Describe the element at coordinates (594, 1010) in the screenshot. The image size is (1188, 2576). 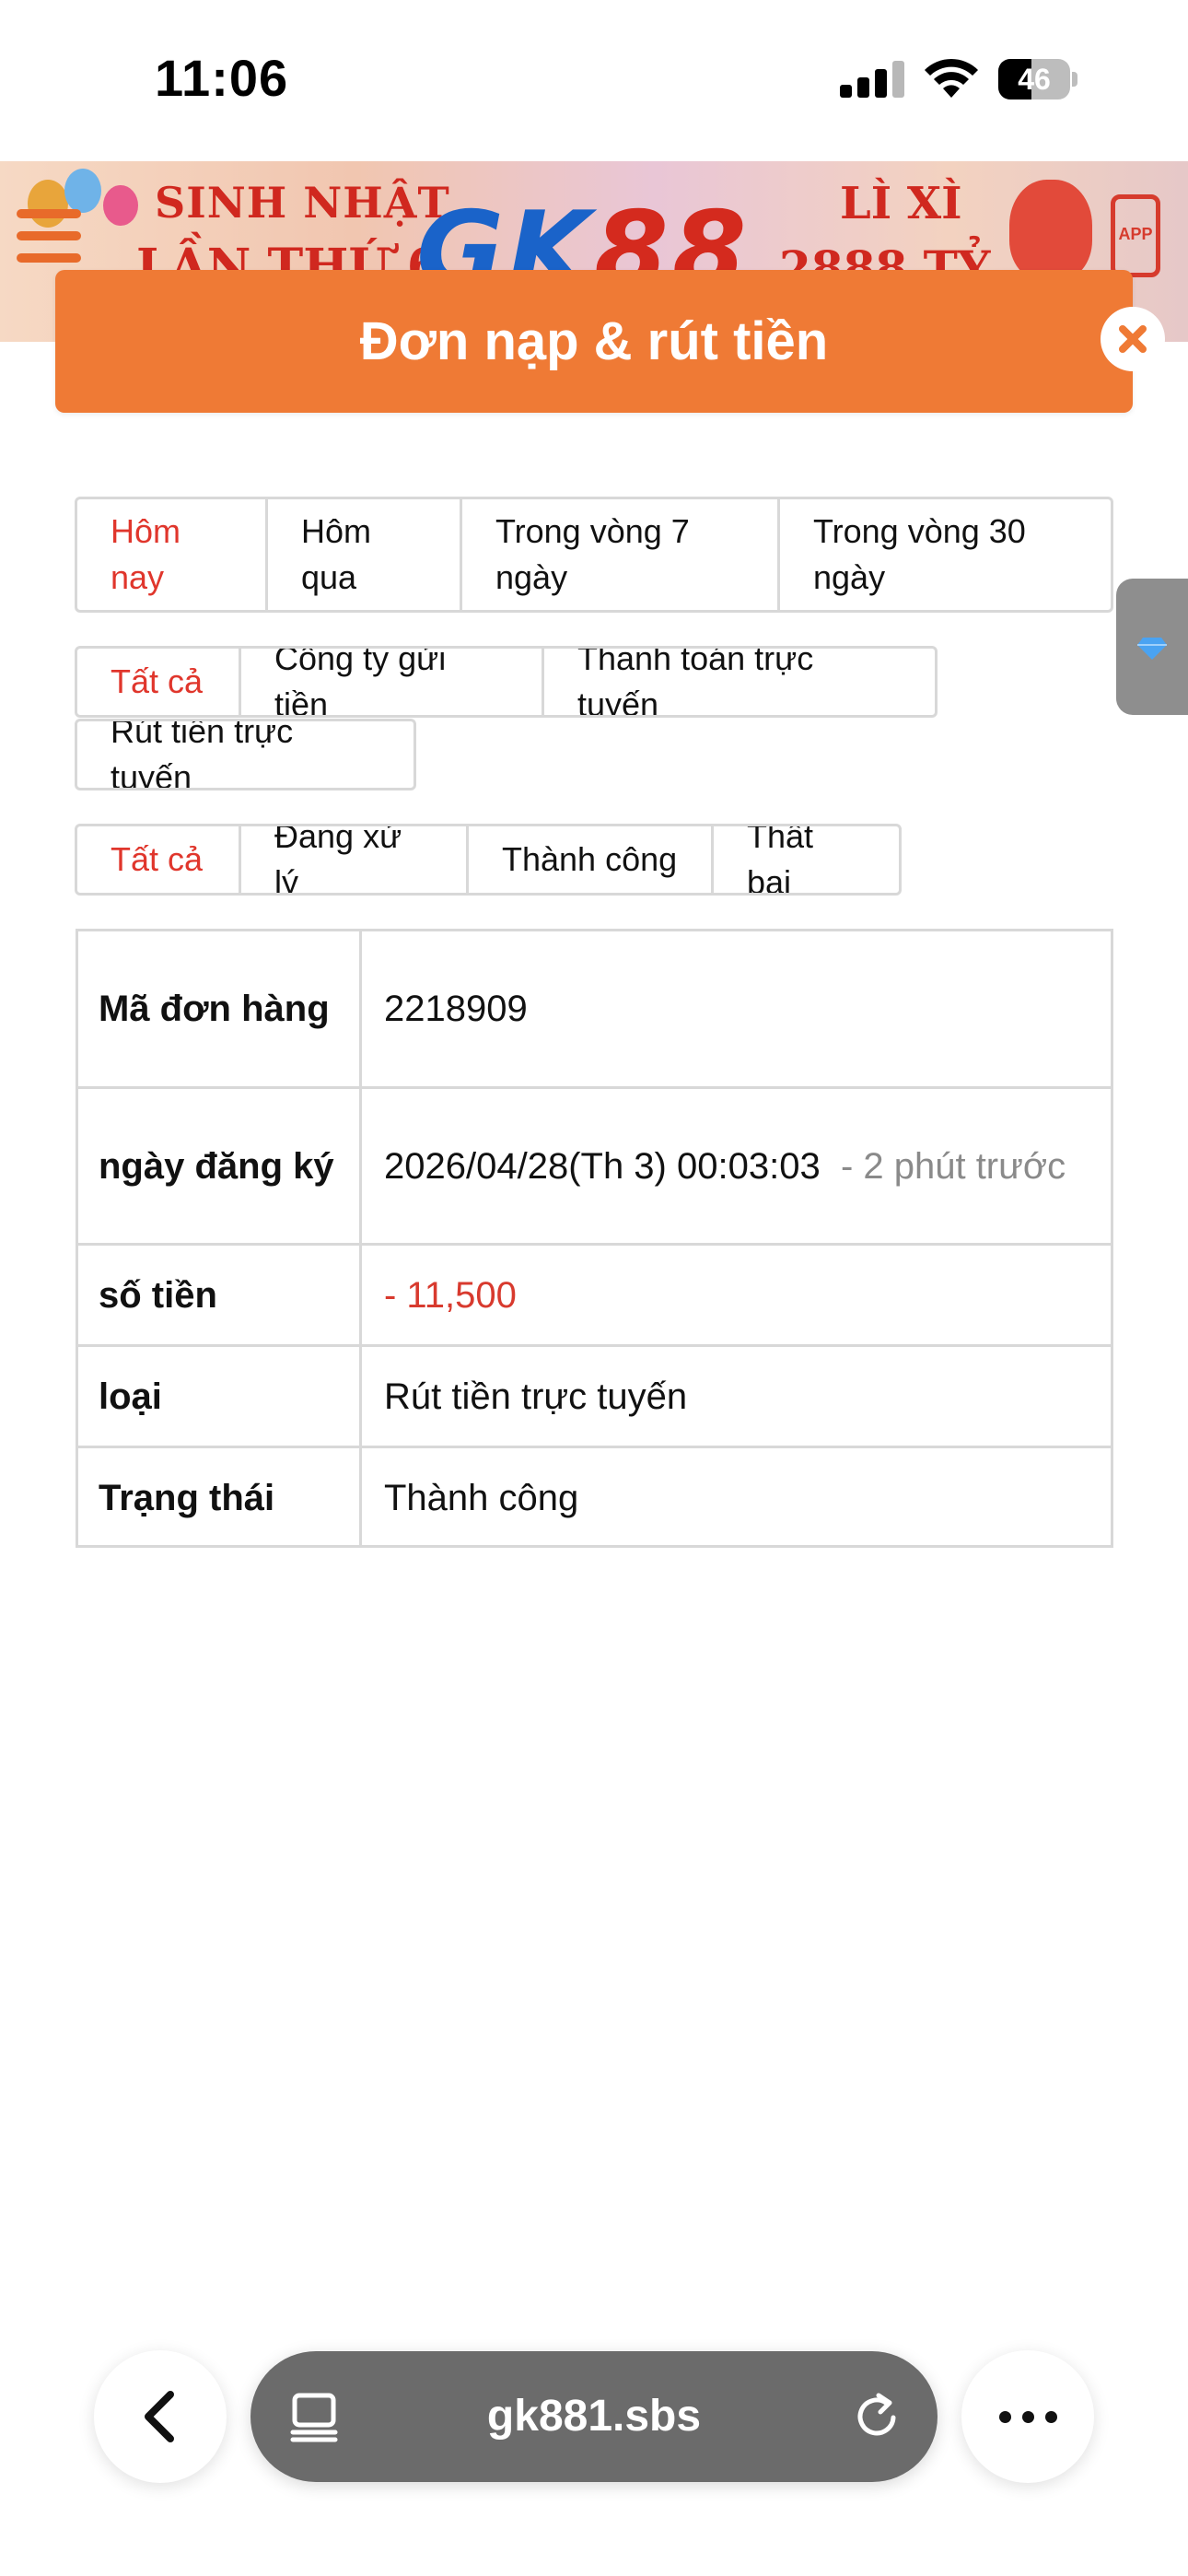
I see `table-row-order-id: Mã đơn hàng 2218909` at that location.